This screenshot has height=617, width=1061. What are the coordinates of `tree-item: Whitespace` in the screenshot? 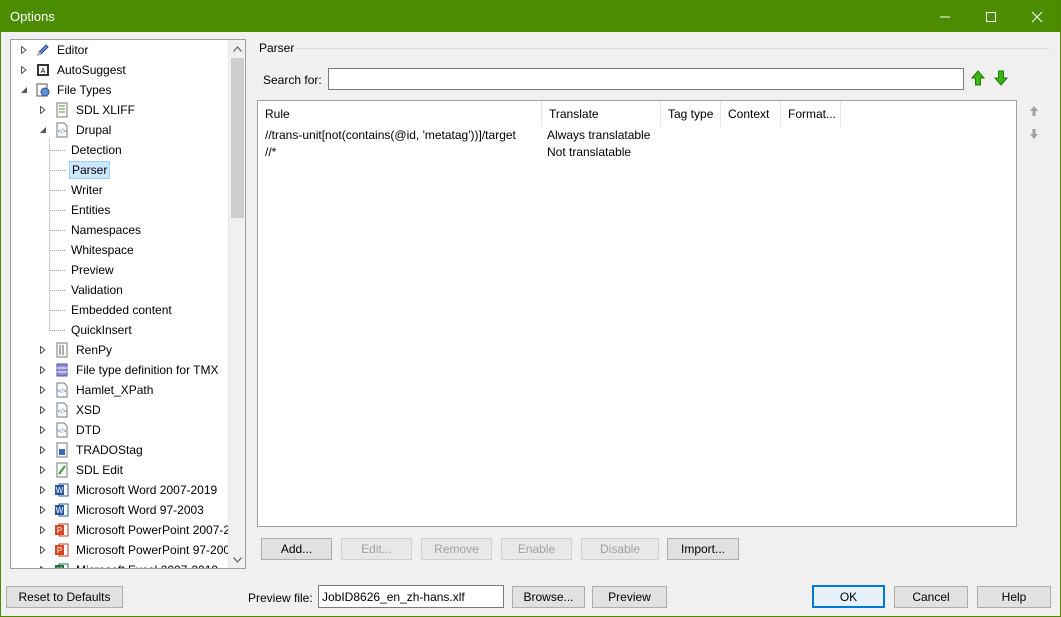 It's located at (96, 250).